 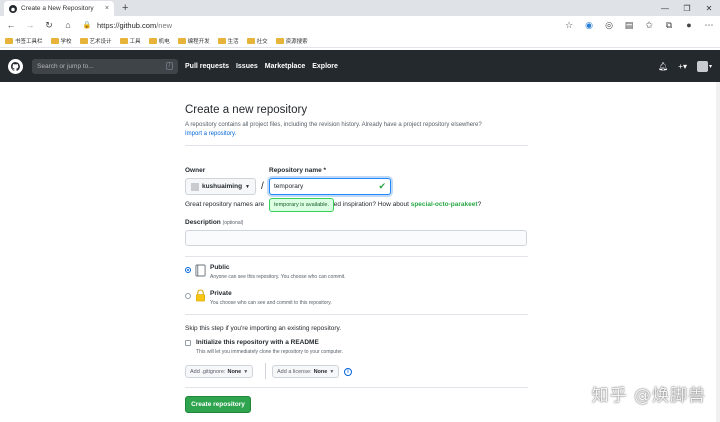 What do you see at coordinates (569, 25) in the screenshot?
I see `favorite-star-icon: ☆` at bounding box center [569, 25].